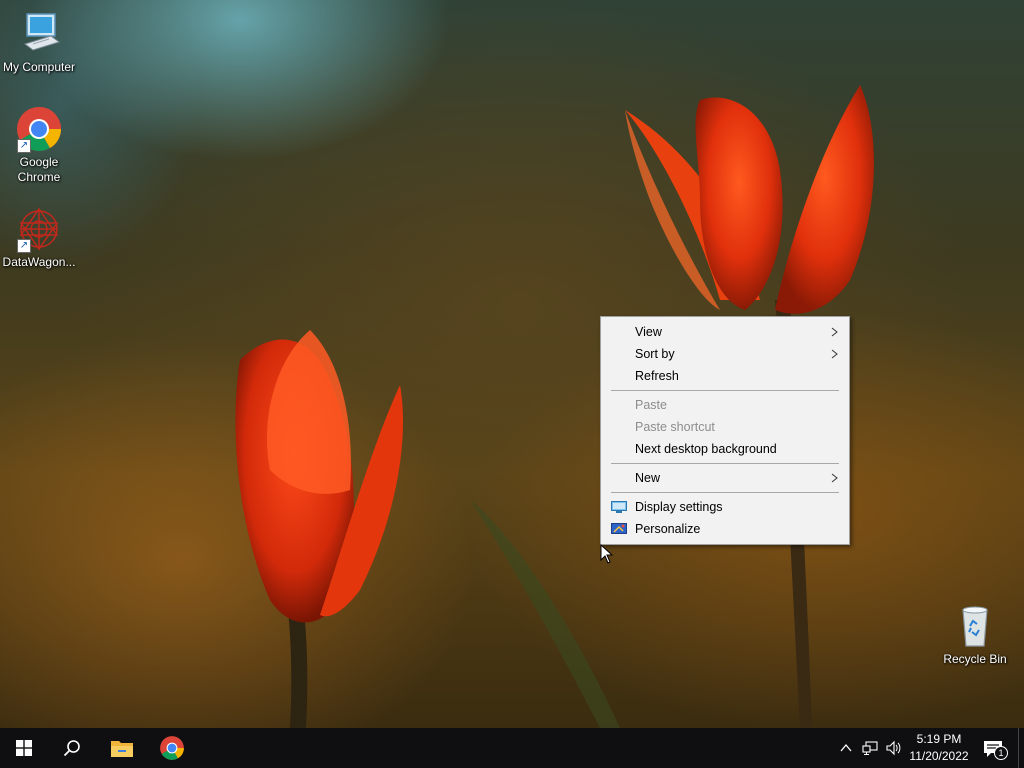 Image resolution: width=1024 pixels, height=768 pixels. What do you see at coordinates (619, 507) in the screenshot?
I see `display-settings-icon` at bounding box center [619, 507].